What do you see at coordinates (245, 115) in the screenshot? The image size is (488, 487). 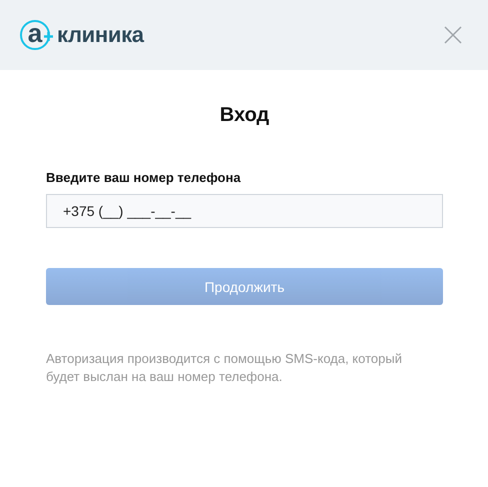 I see `page-title: Вход` at bounding box center [245, 115].